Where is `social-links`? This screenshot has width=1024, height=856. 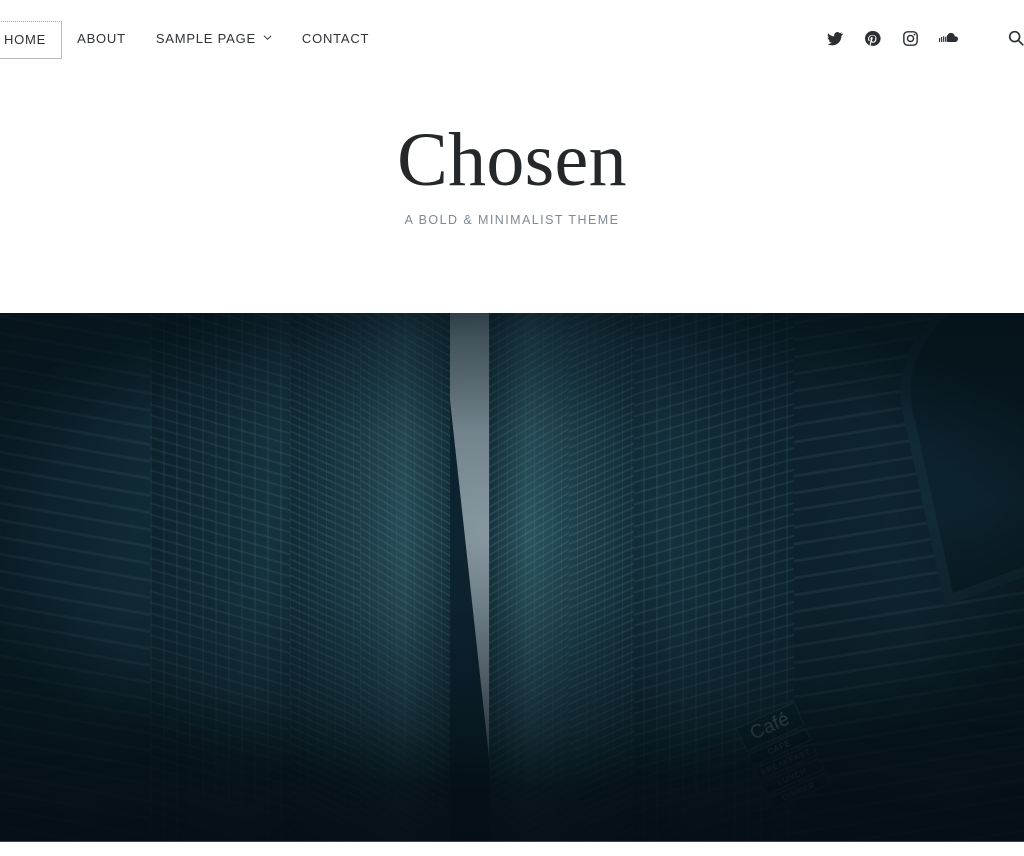
social-links is located at coordinates (924, 38).